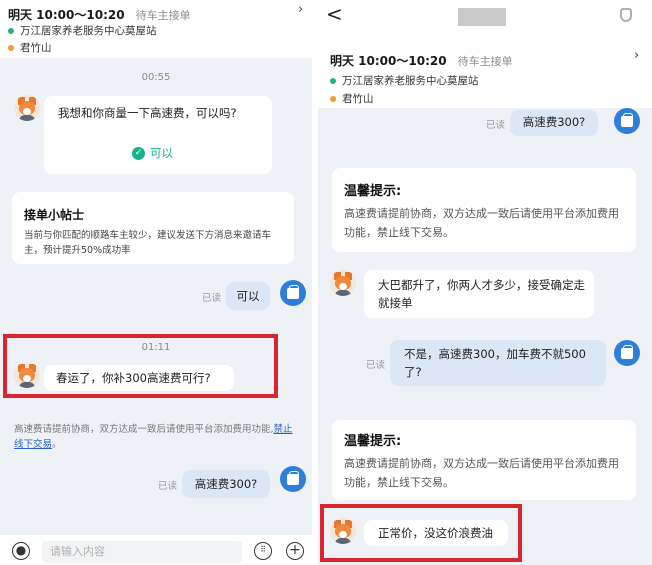 The width and height of the screenshot is (652, 565). Describe the element at coordinates (144, 429) in the screenshot. I see `notice-body: 高速费请提前协商，双方达成一致后请使用平台添加费用功能,` at that location.